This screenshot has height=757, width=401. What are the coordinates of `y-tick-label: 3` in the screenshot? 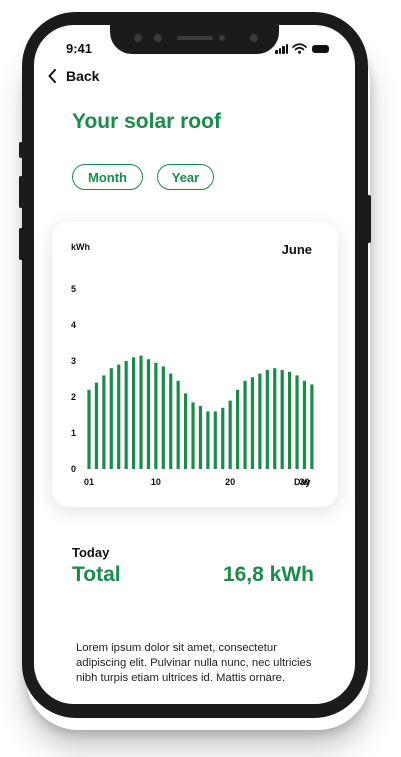 It's located at (73, 361).